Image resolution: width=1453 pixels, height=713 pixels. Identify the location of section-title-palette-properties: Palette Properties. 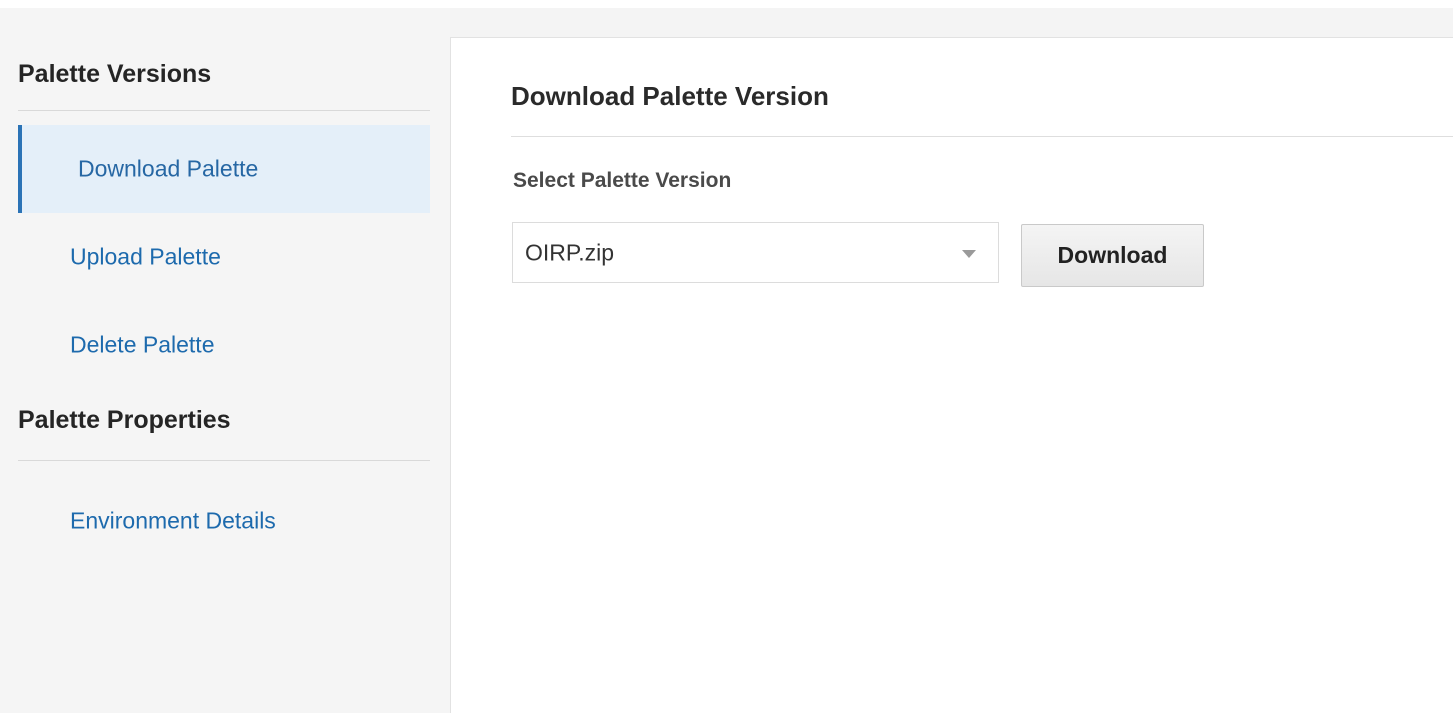
(124, 420).